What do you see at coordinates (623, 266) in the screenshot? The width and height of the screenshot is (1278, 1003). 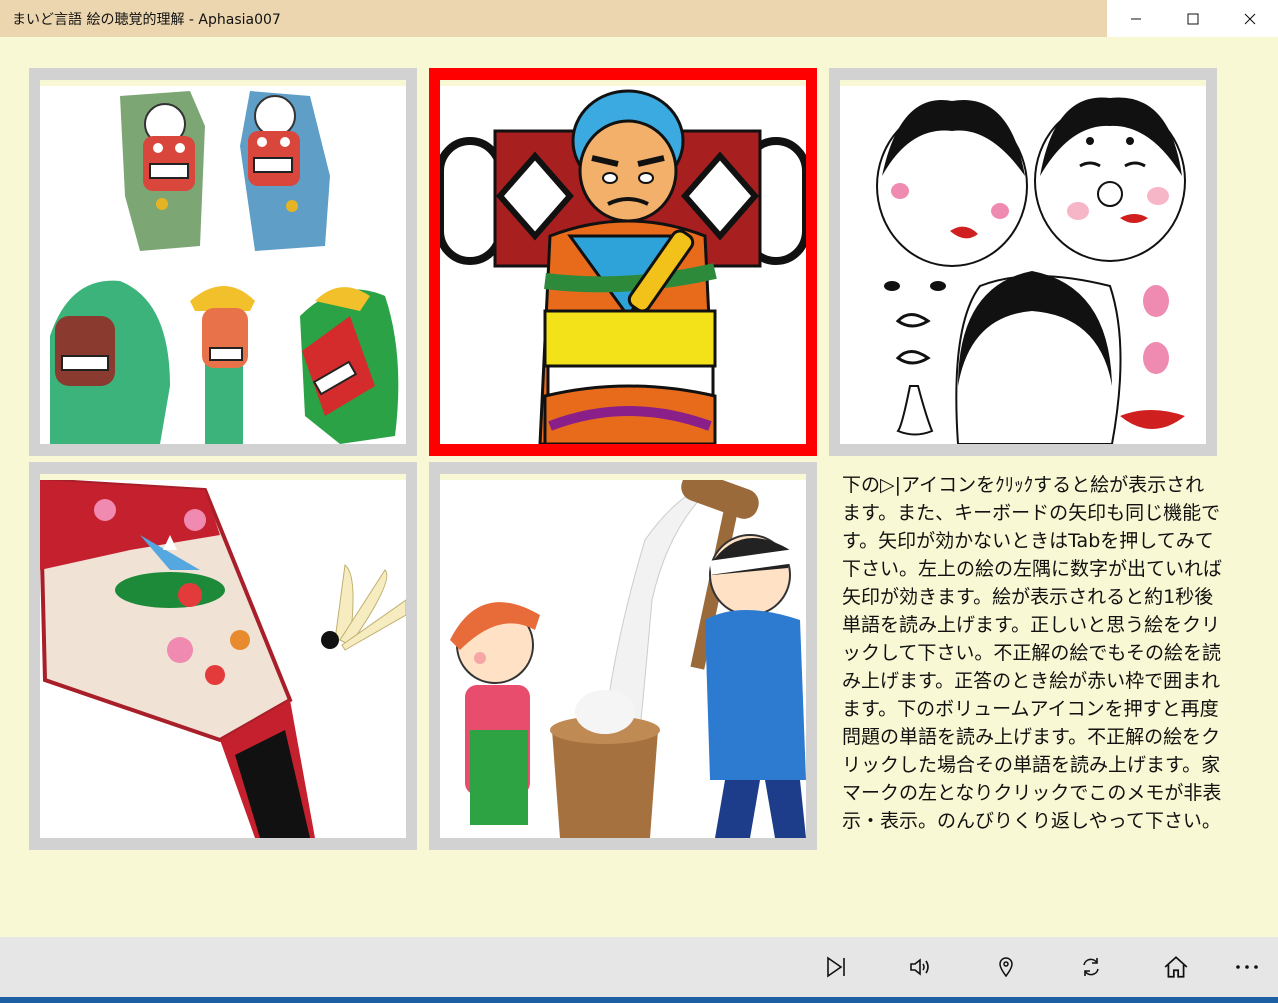 I see `warrior-kite-image` at bounding box center [623, 266].